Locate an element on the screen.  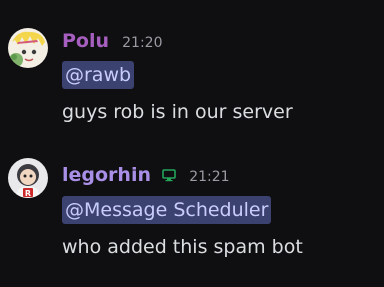
timestamp: 21:20 is located at coordinates (142, 43).